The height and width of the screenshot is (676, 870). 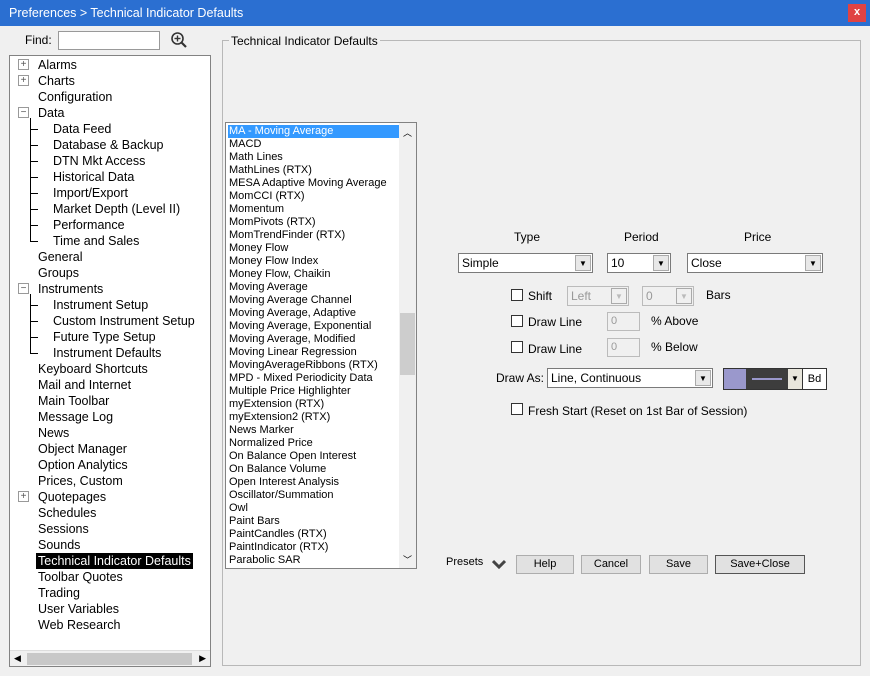 What do you see at coordinates (75, 97) in the screenshot?
I see `tree-item: Configuration` at bounding box center [75, 97].